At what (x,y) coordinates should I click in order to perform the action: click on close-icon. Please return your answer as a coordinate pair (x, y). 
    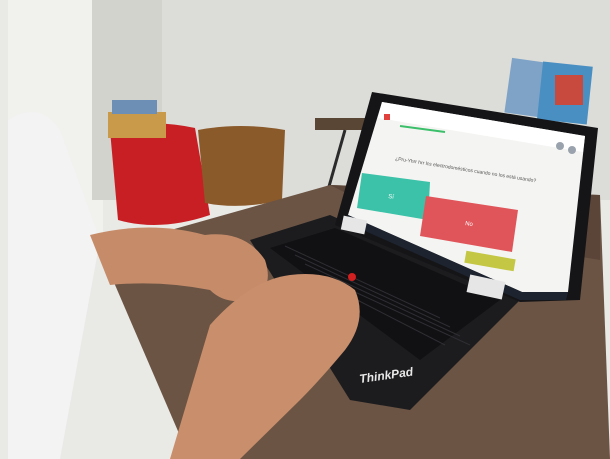
    Looking at the image, I should click on (560, 146).